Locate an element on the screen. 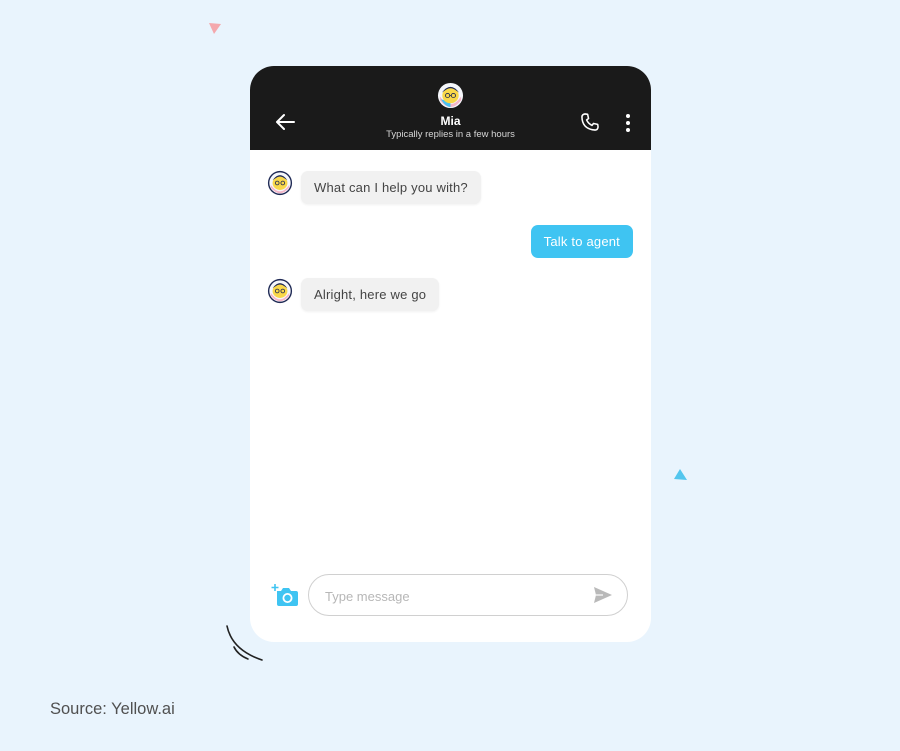 The height and width of the screenshot is (751, 900). agent-avatar is located at coordinates (450, 95).